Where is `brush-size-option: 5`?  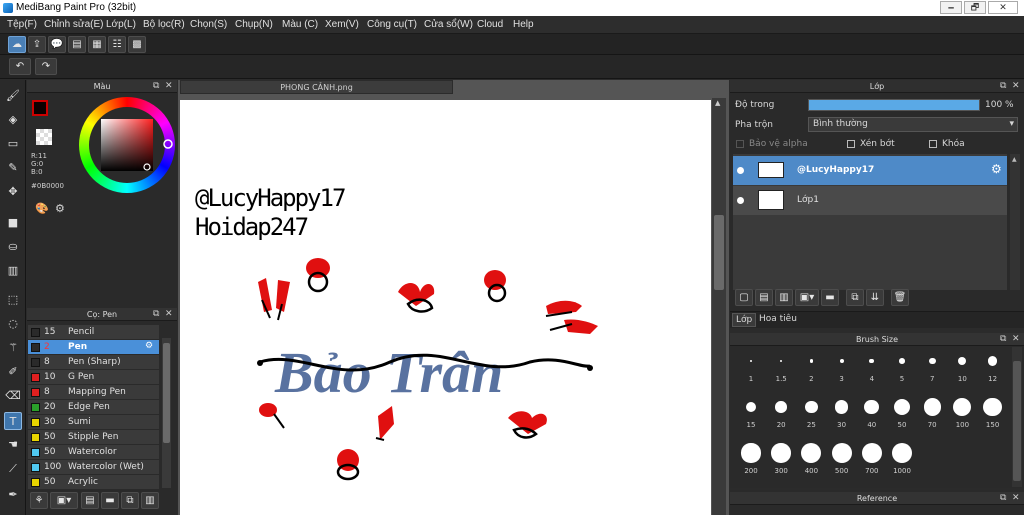 brush-size-option: 5 is located at coordinates (902, 371).